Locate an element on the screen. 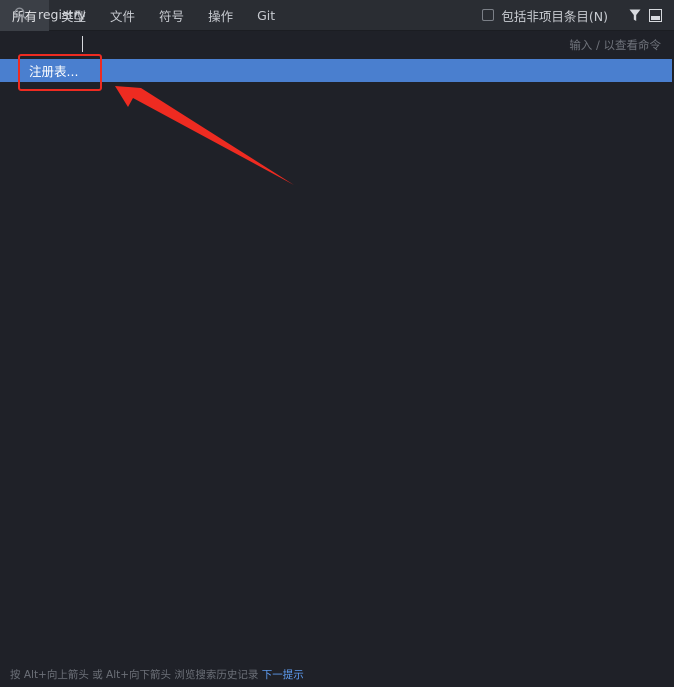 The width and height of the screenshot is (674, 687). search-input is located at coordinates (228, 14).